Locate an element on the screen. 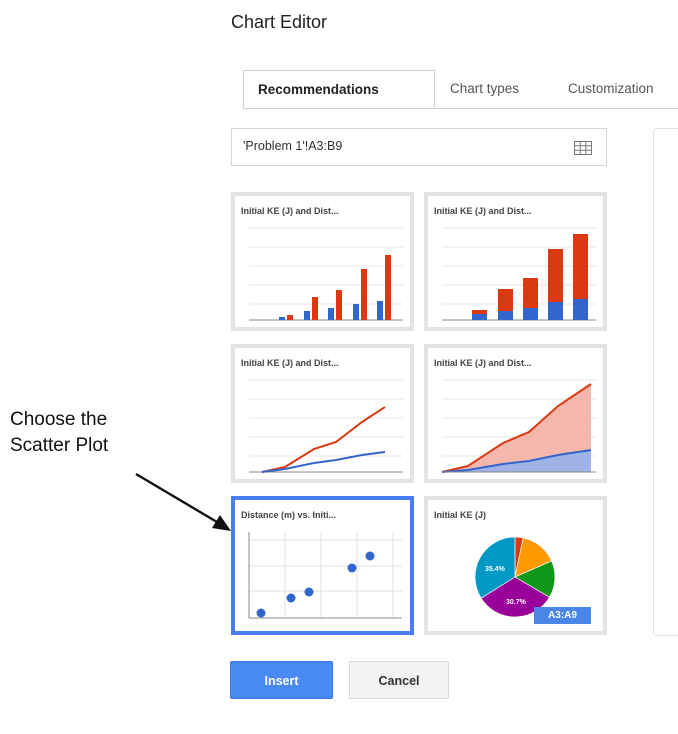  dialog-title: Chart Editor is located at coordinates (279, 22).